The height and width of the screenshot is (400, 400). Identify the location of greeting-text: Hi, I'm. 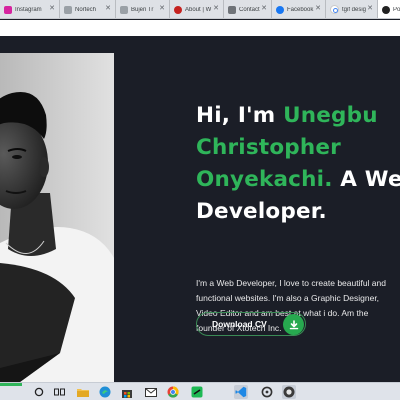
(236, 115).